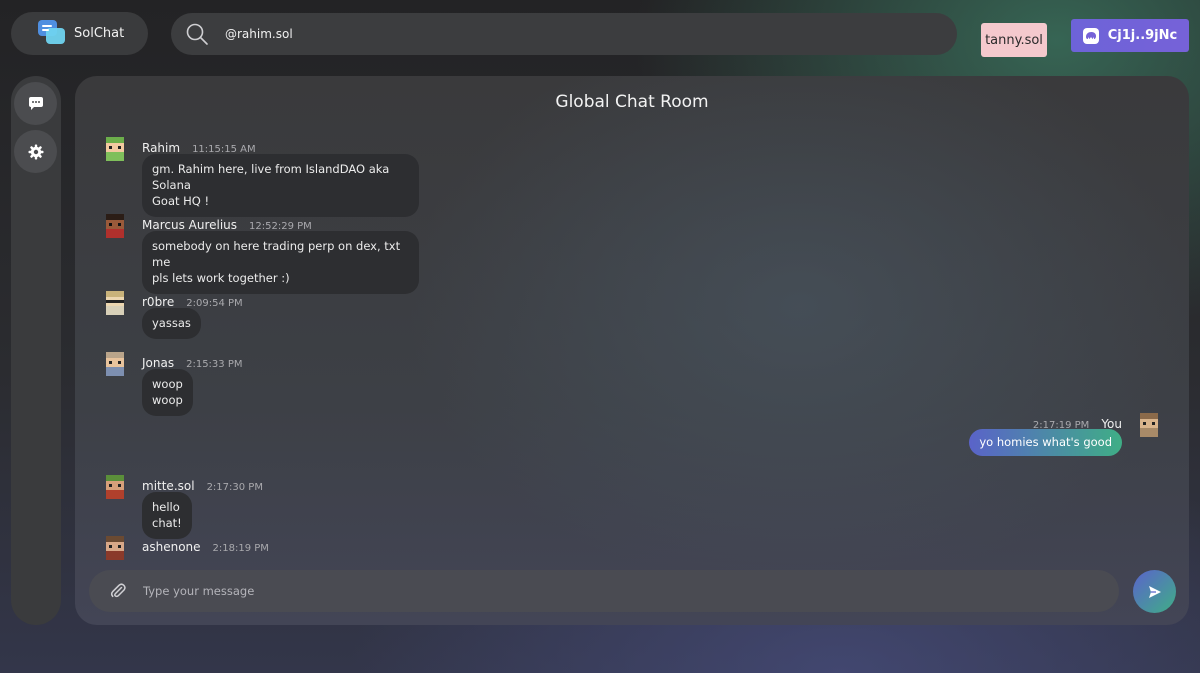  Describe the element at coordinates (161, 148) in the screenshot. I see `sender-name: Rahim` at that location.